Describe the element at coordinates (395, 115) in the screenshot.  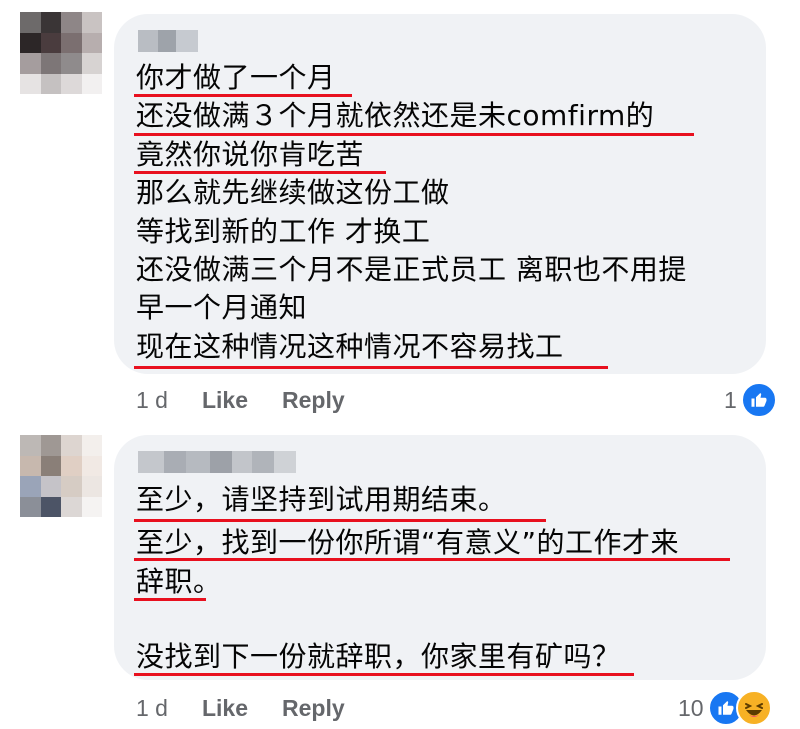
I see `comment-text-line: 还没做满３个月就依然还是未comfirm的` at that location.